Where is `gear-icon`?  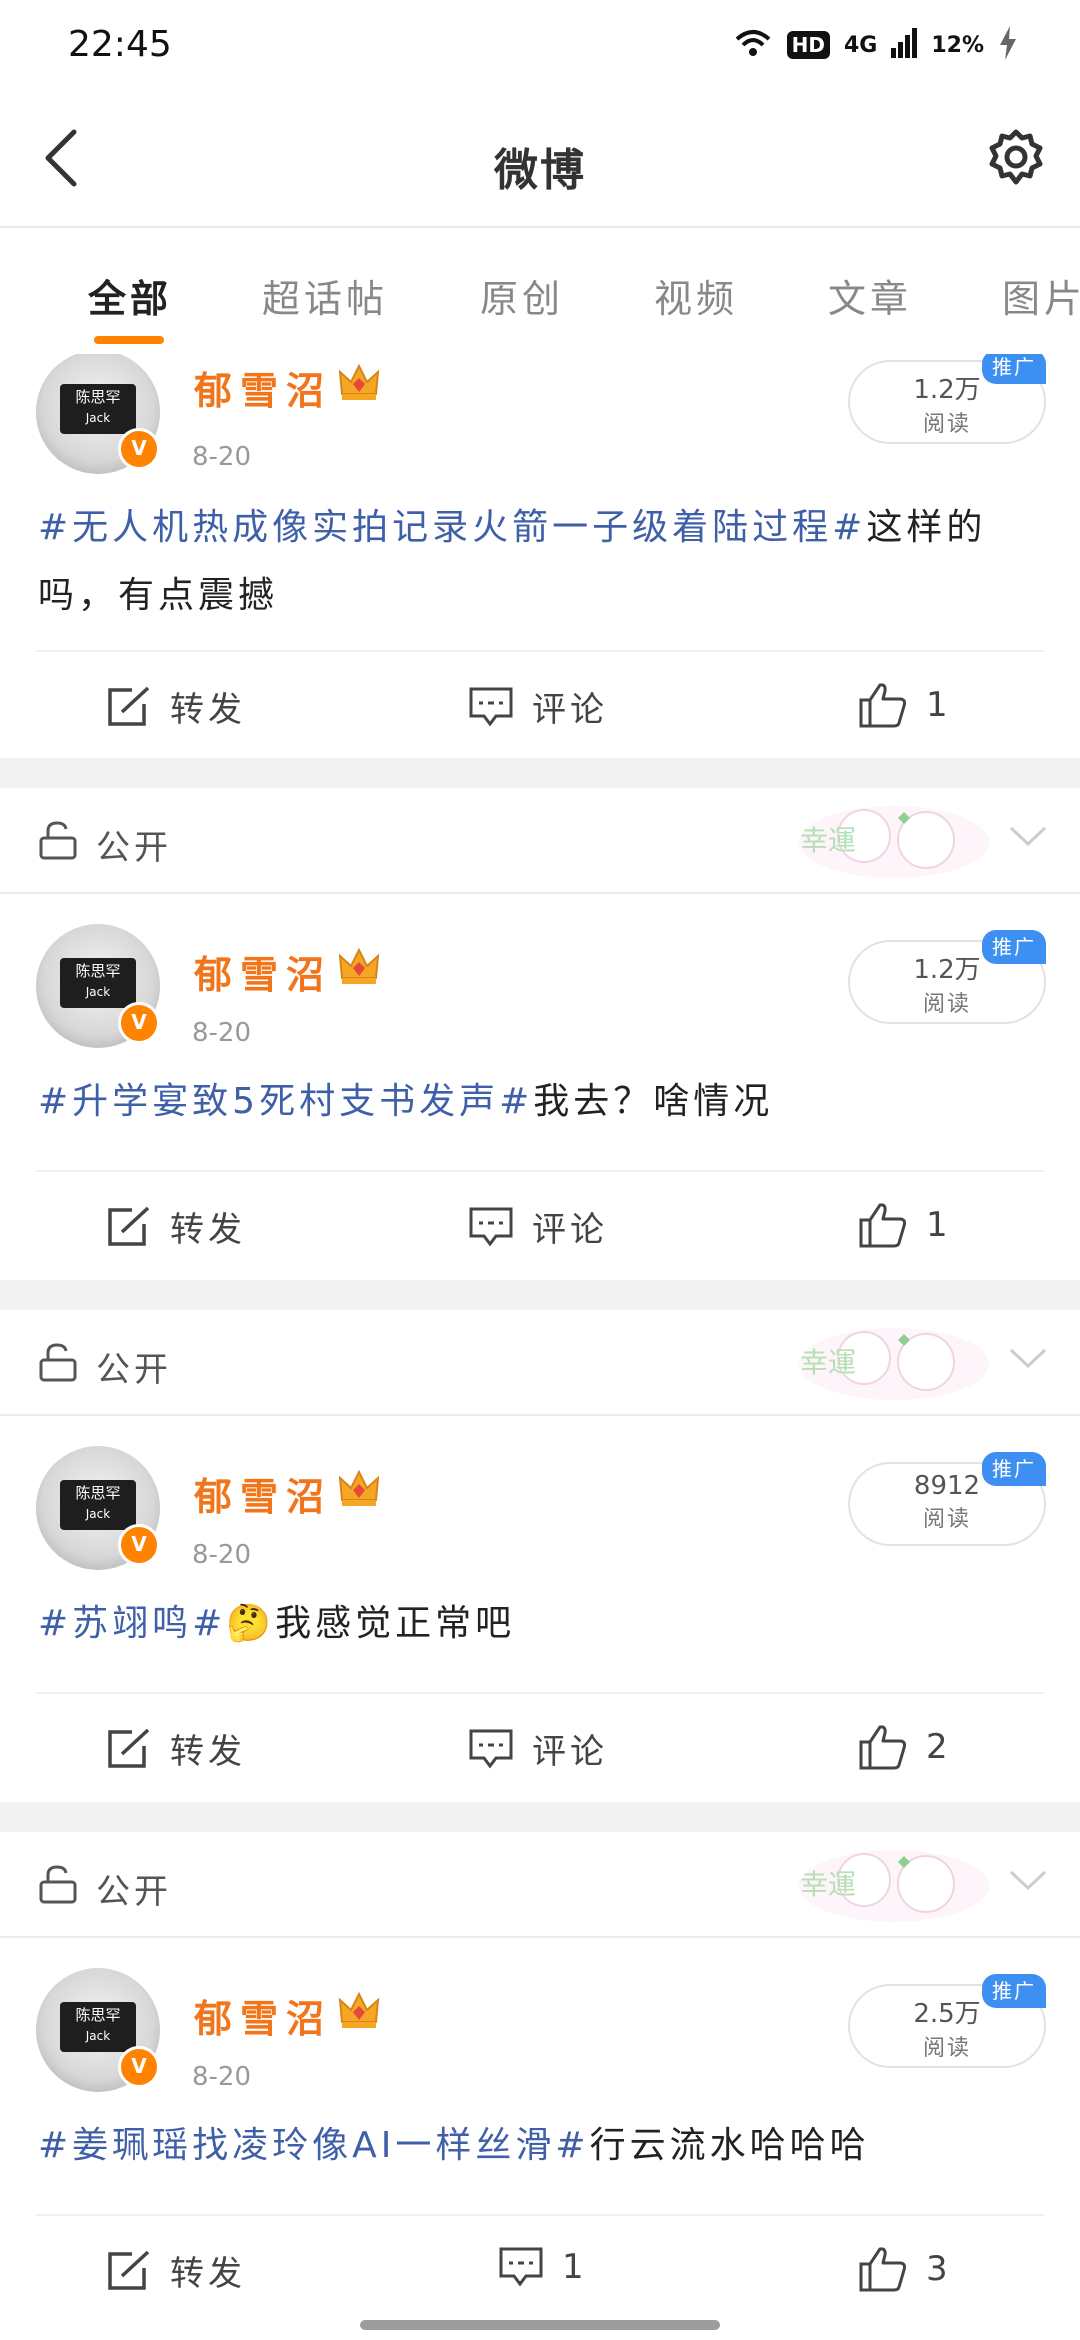 gear-icon is located at coordinates (1016, 160).